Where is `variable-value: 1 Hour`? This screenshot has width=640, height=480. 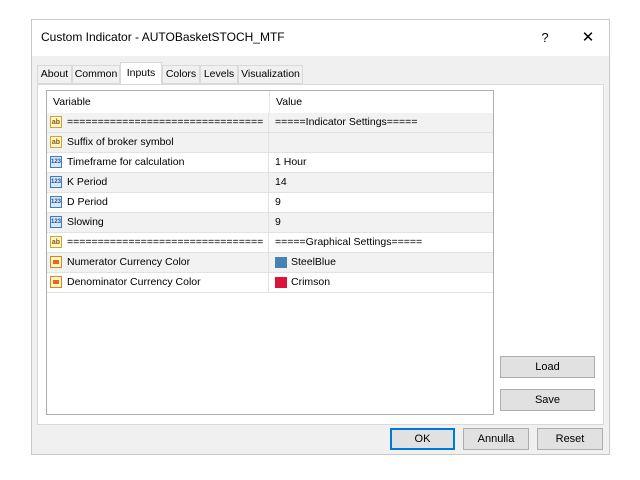 variable-value: 1 Hour is located at coordinates (291, 162).